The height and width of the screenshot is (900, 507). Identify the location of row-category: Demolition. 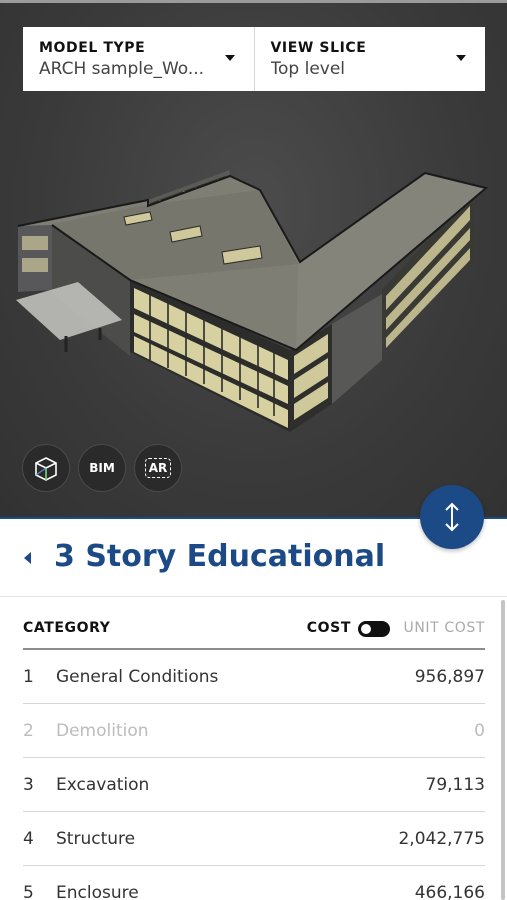
(102, 731).